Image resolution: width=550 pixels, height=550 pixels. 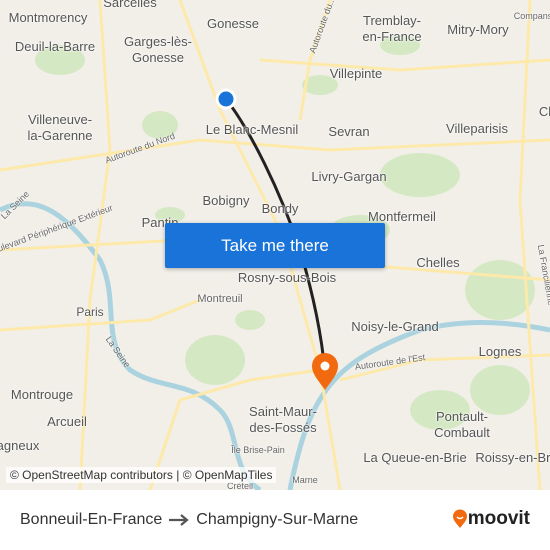 I want to click on arrow-right-icon, so click(x=179, y=520).